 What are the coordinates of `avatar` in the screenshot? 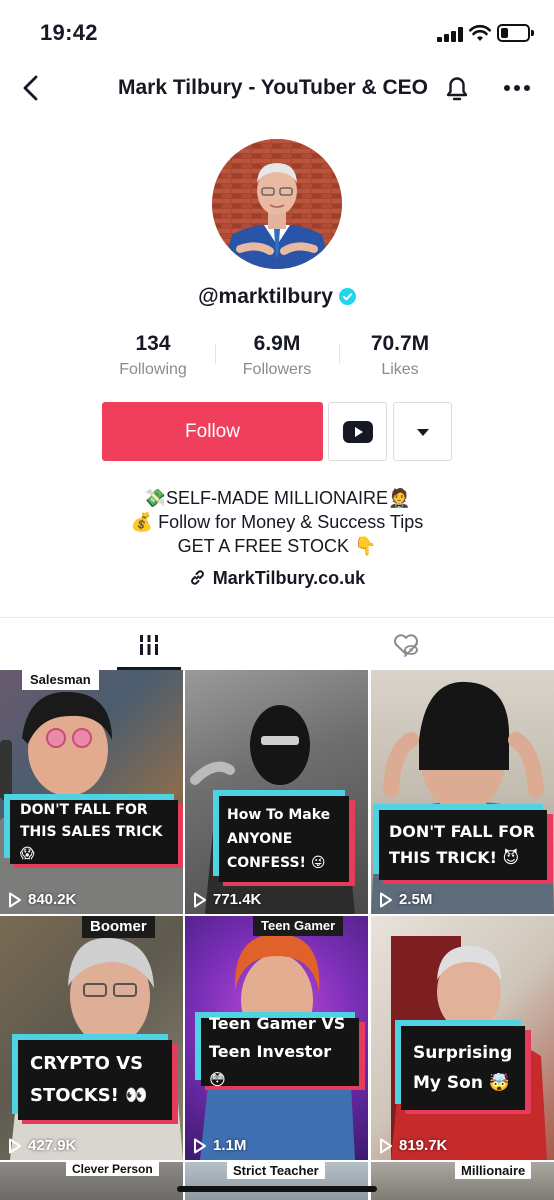 It's located at (277, 204).